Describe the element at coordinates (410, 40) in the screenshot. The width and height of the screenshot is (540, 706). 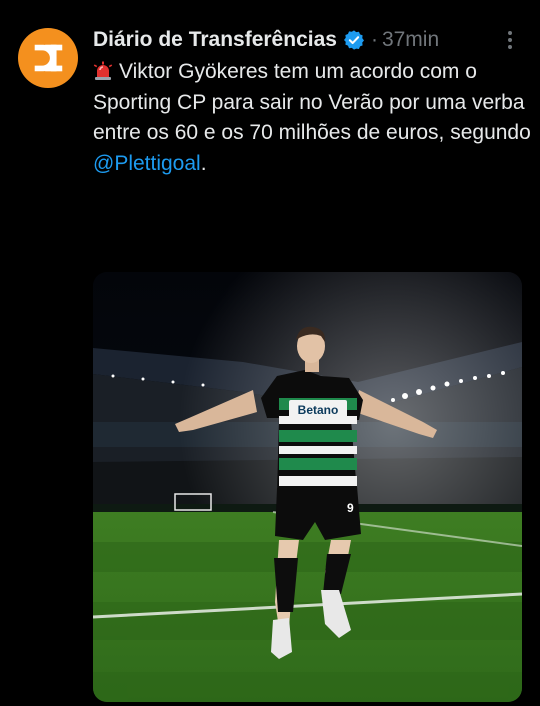
I see `timestamp: 37min` at that location.